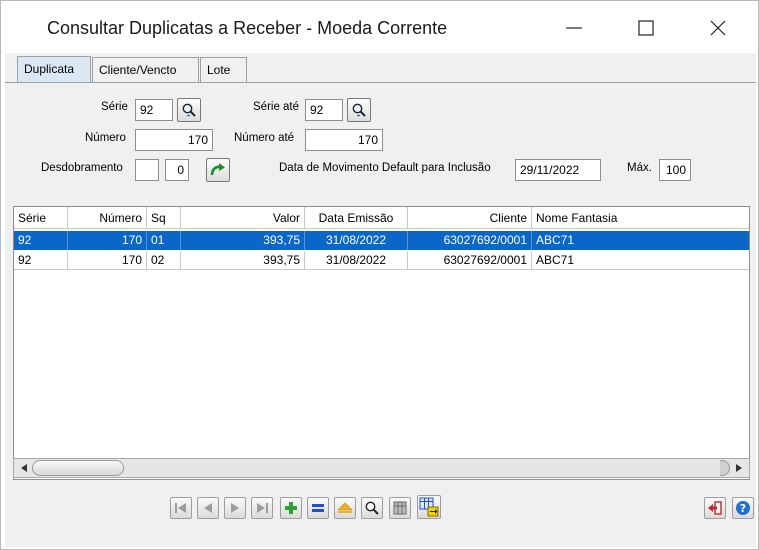  What do you see at coordinates (725, 468) in the screenshot?
I see `scroll-end-cap` at bounding box center [725, 468].